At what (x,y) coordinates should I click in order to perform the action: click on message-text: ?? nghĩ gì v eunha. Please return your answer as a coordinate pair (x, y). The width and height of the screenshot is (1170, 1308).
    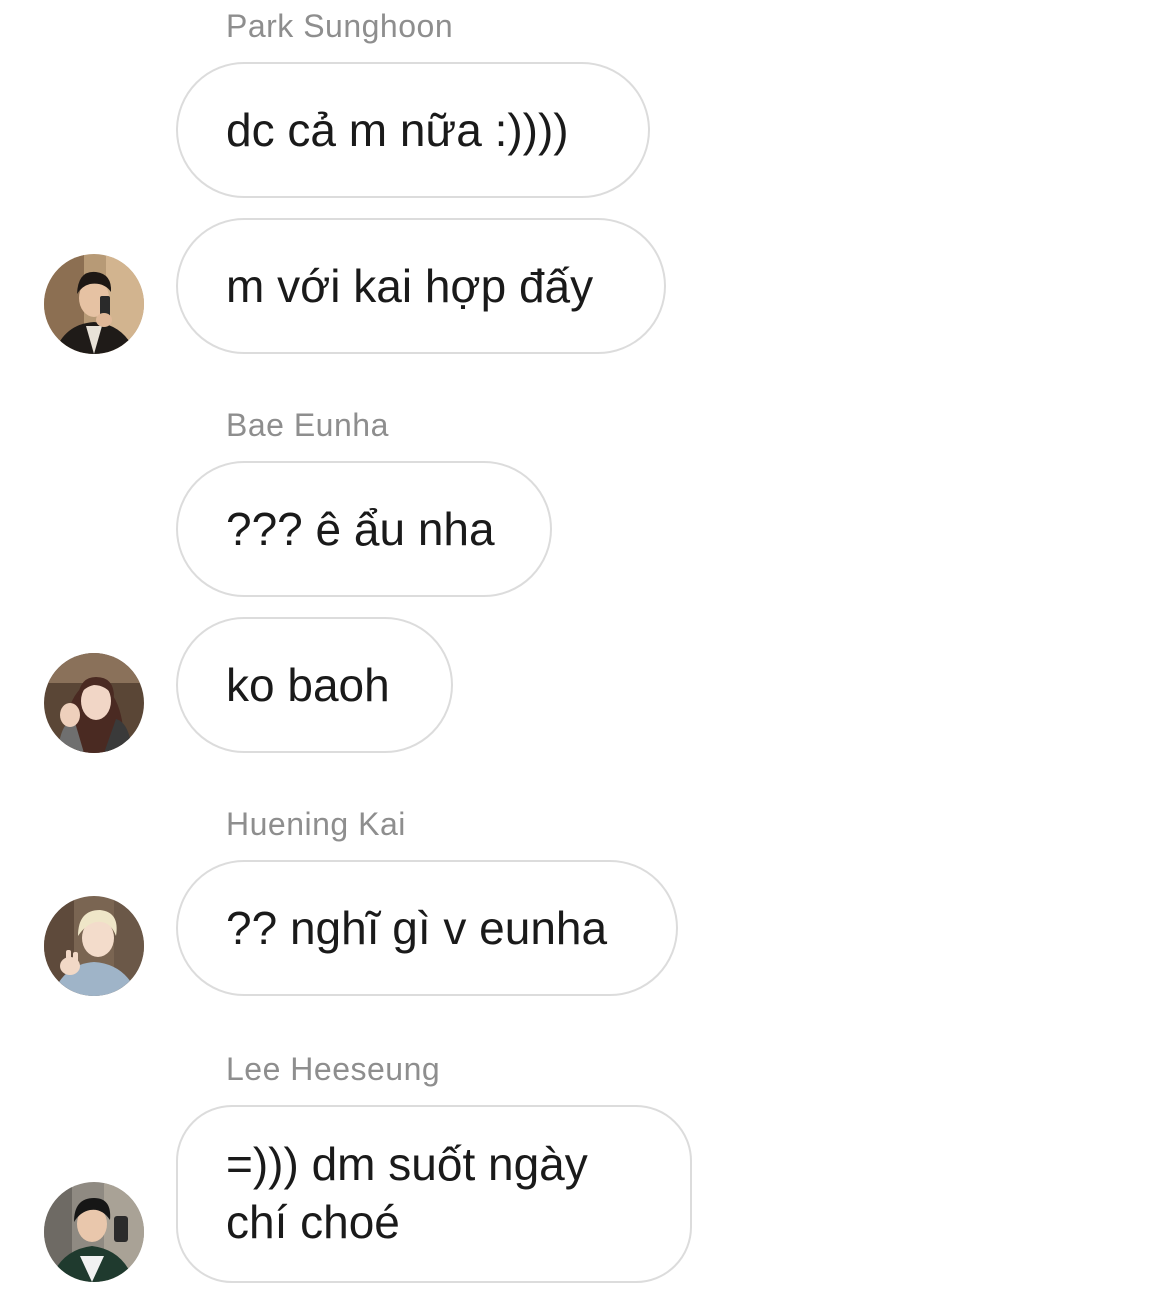
    Looking at the image, I should click on (417, 928).